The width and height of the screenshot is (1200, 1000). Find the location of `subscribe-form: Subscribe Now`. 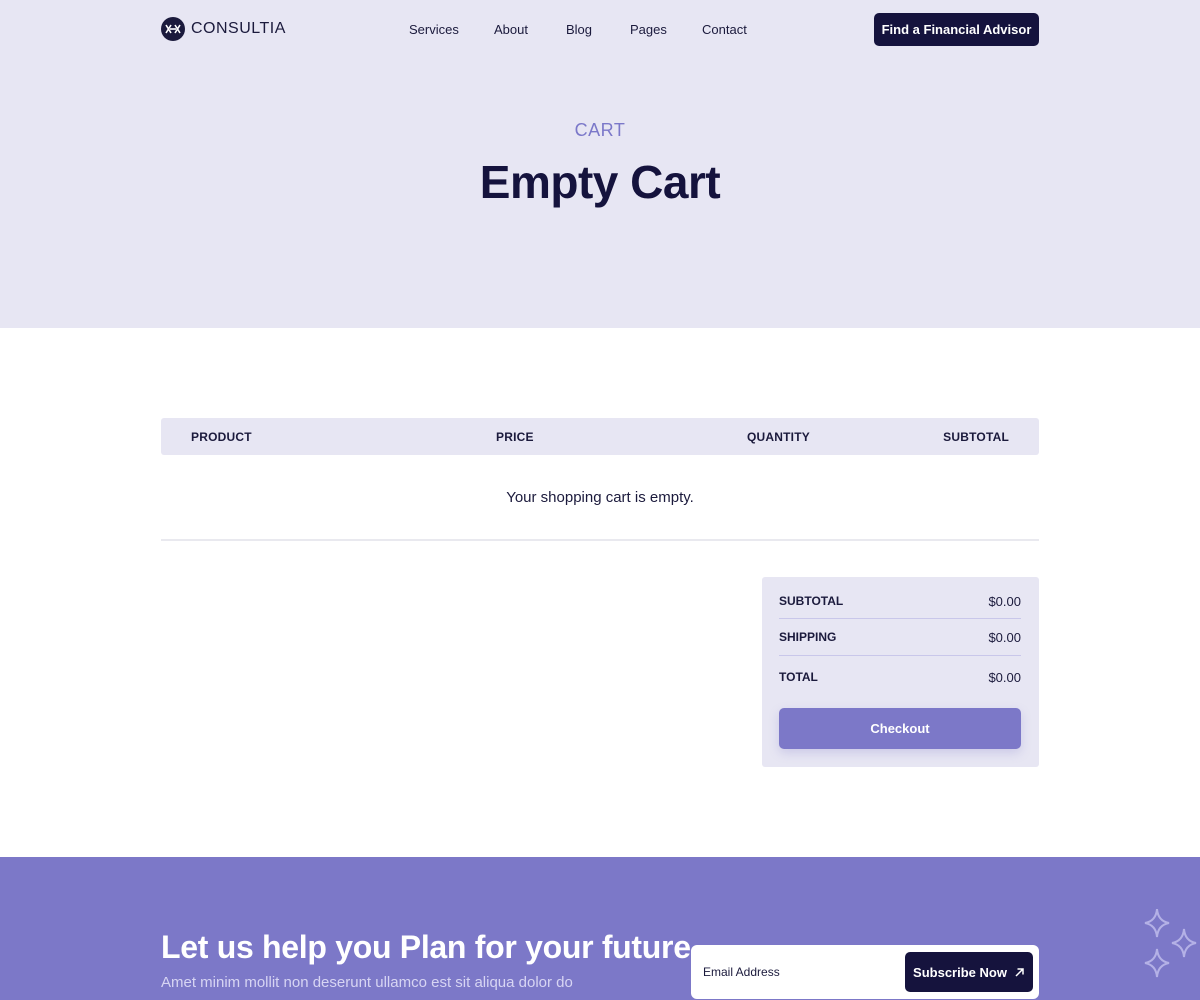

subscribe-form: Subscribe Now is located at coordinates (865, 972).